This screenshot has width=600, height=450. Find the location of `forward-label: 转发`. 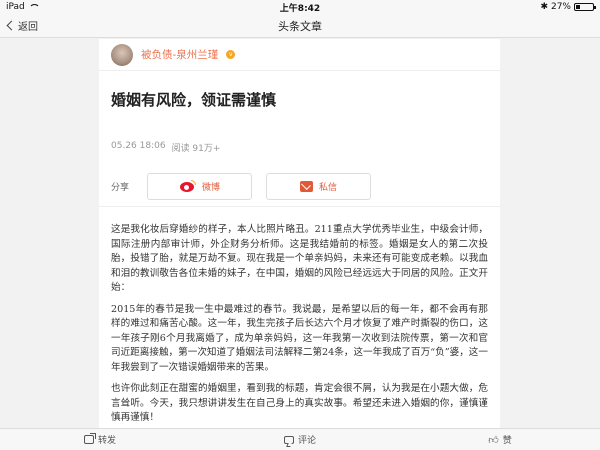

forward-label: 转发 is located at coordinates (106, 441).